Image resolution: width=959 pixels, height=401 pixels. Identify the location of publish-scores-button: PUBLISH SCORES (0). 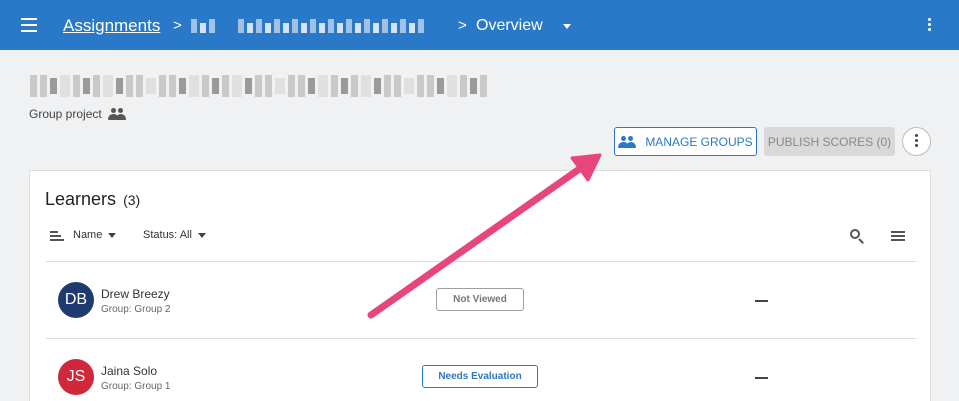
(829, 141).